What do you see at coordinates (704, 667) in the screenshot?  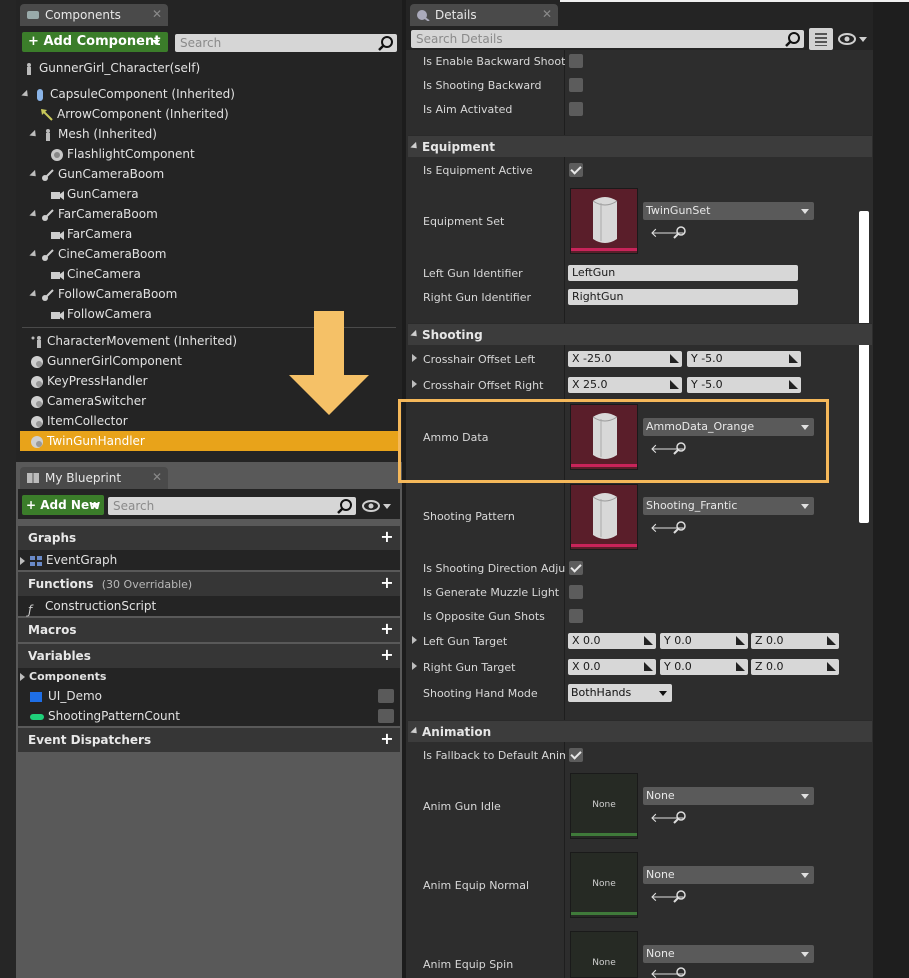 I see `right-target-y-field: Y 0.0` at bounding box center [704, 667].